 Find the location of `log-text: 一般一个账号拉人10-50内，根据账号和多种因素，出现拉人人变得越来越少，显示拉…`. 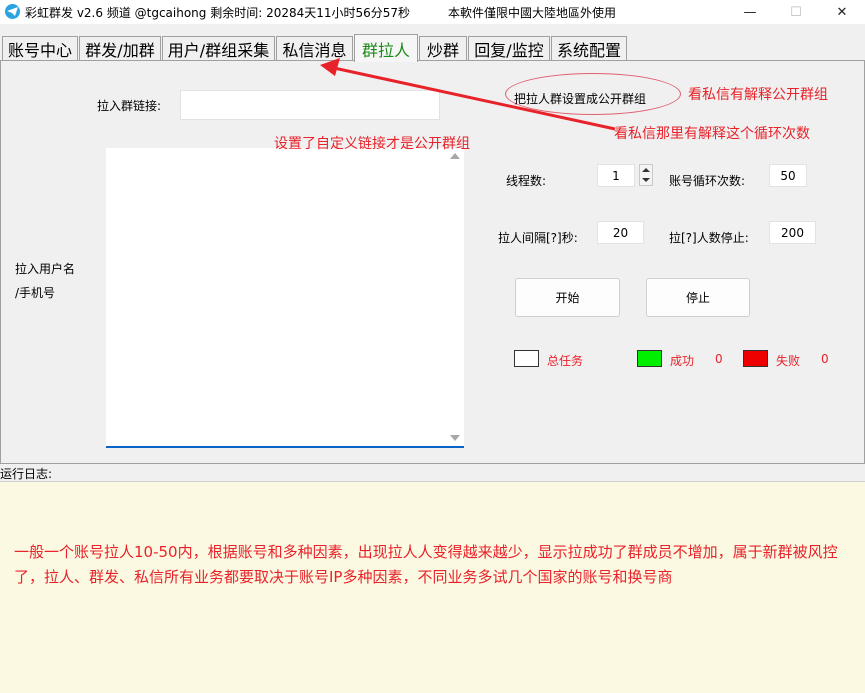

log-text: 一般一个账号拉人10-50内，根据账号和多种因素，出现拉人人变得越来越少，显示拉… is located at coordinates (426, 564).